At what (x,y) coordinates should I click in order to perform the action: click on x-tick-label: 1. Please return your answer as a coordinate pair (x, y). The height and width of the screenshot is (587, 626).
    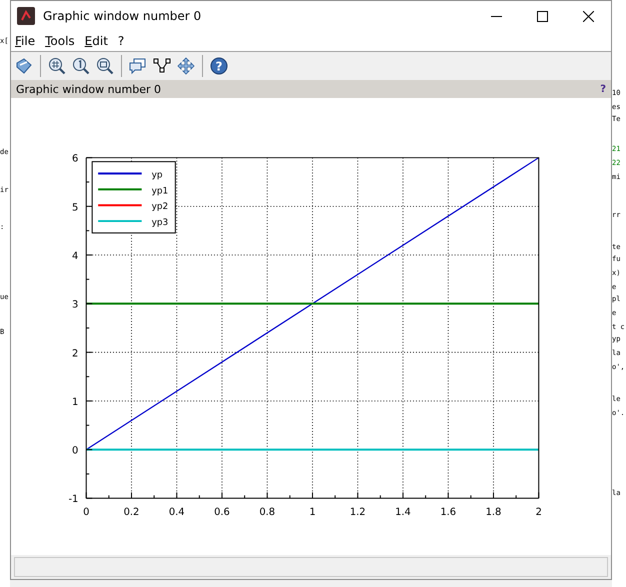
    Looking at the image, I should click on (312, 512).